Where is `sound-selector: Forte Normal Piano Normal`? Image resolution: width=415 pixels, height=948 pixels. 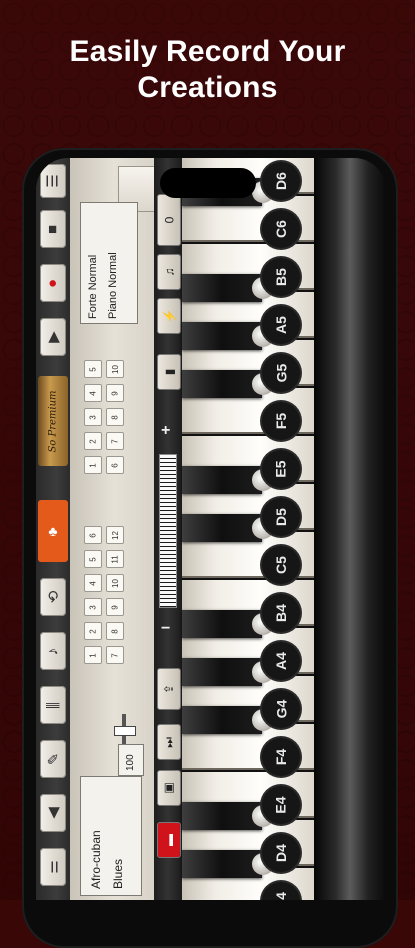 sound-selector: Forte Normal Piano Normal is located at coordinates (109, 263).